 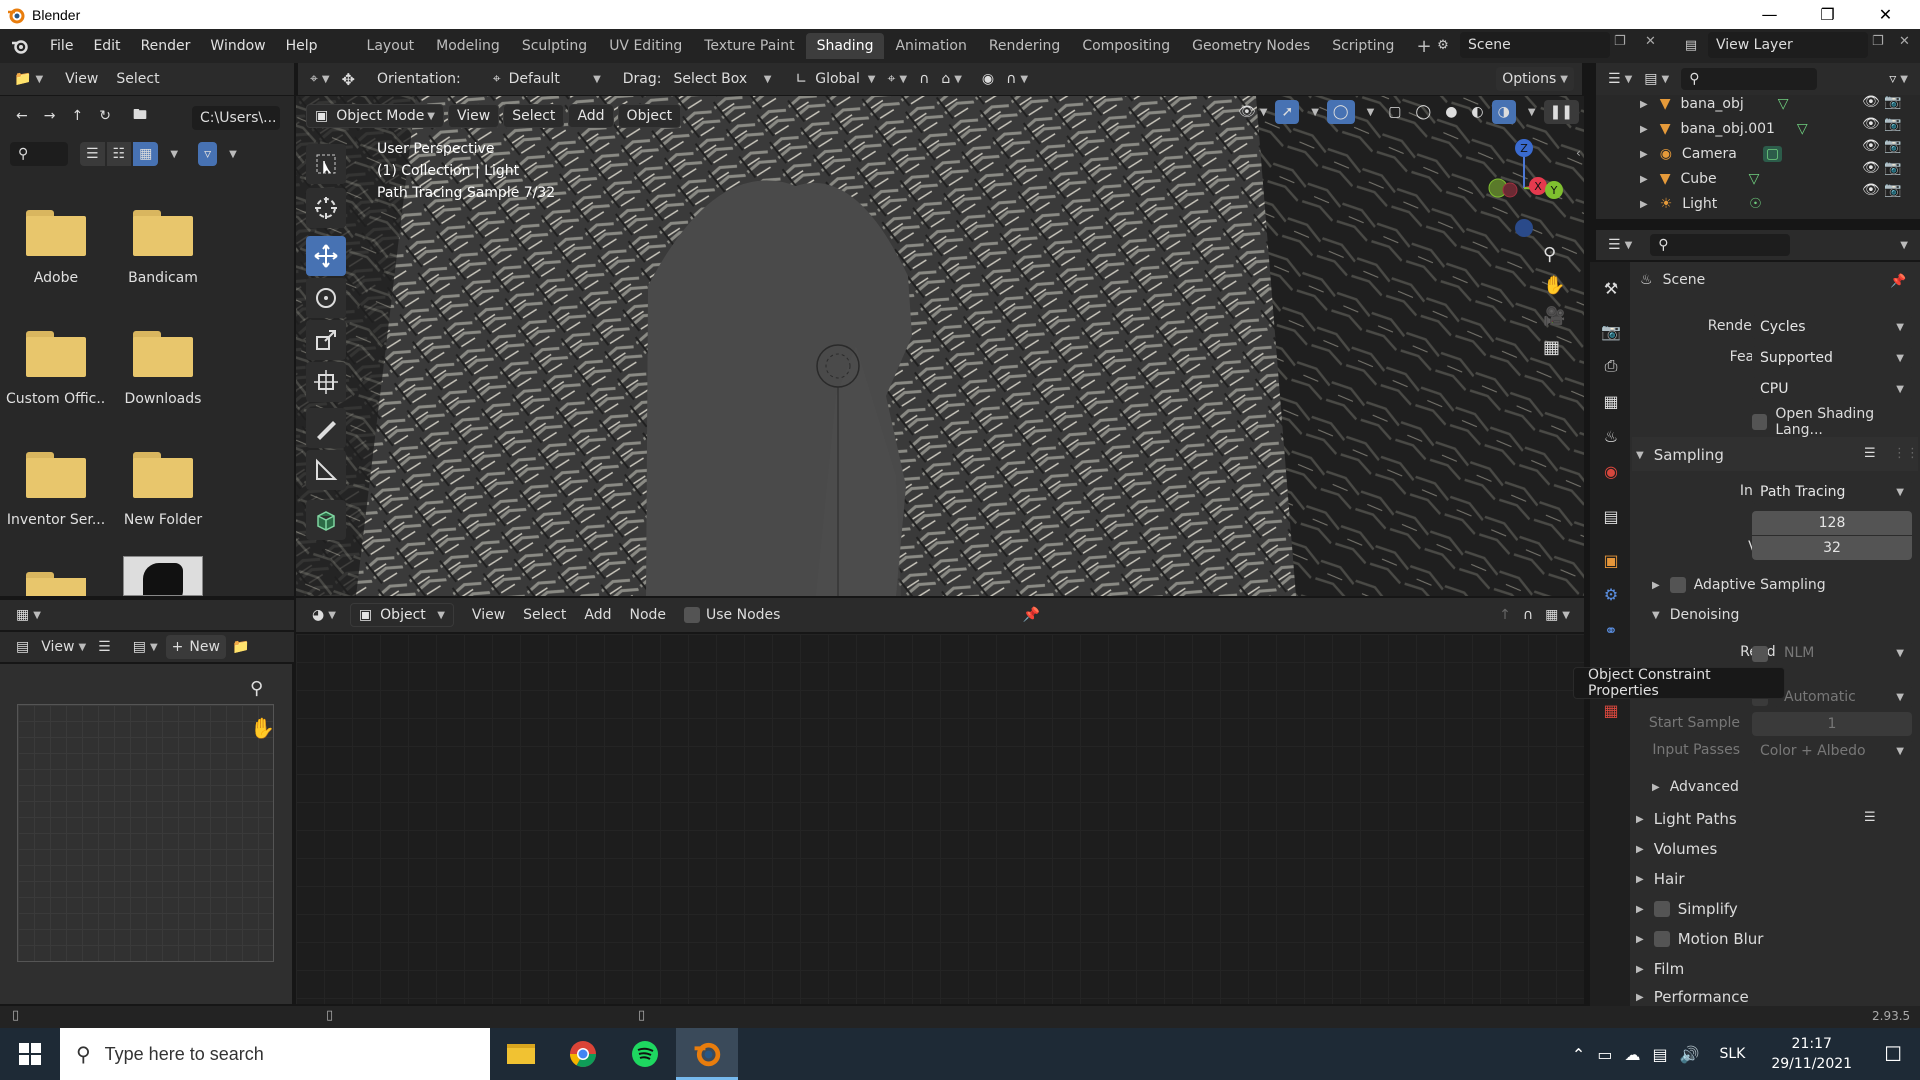 I want to click on network-icon: ▤, so click(x=1659, y=1054).